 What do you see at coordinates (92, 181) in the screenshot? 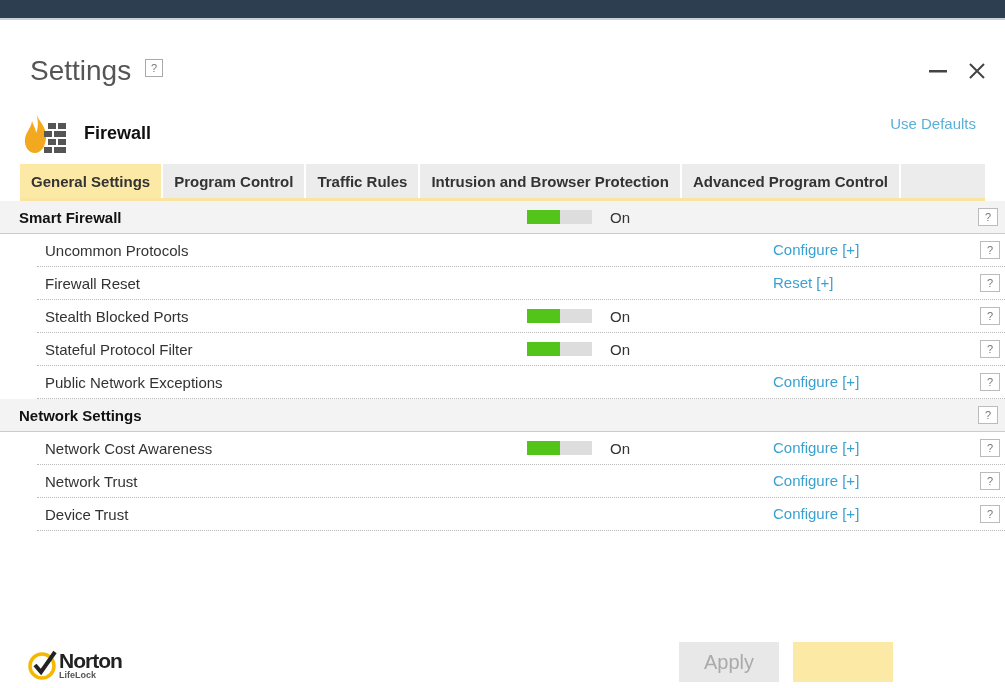
I see `tab: General Settings` at bounding box center [92, 181].